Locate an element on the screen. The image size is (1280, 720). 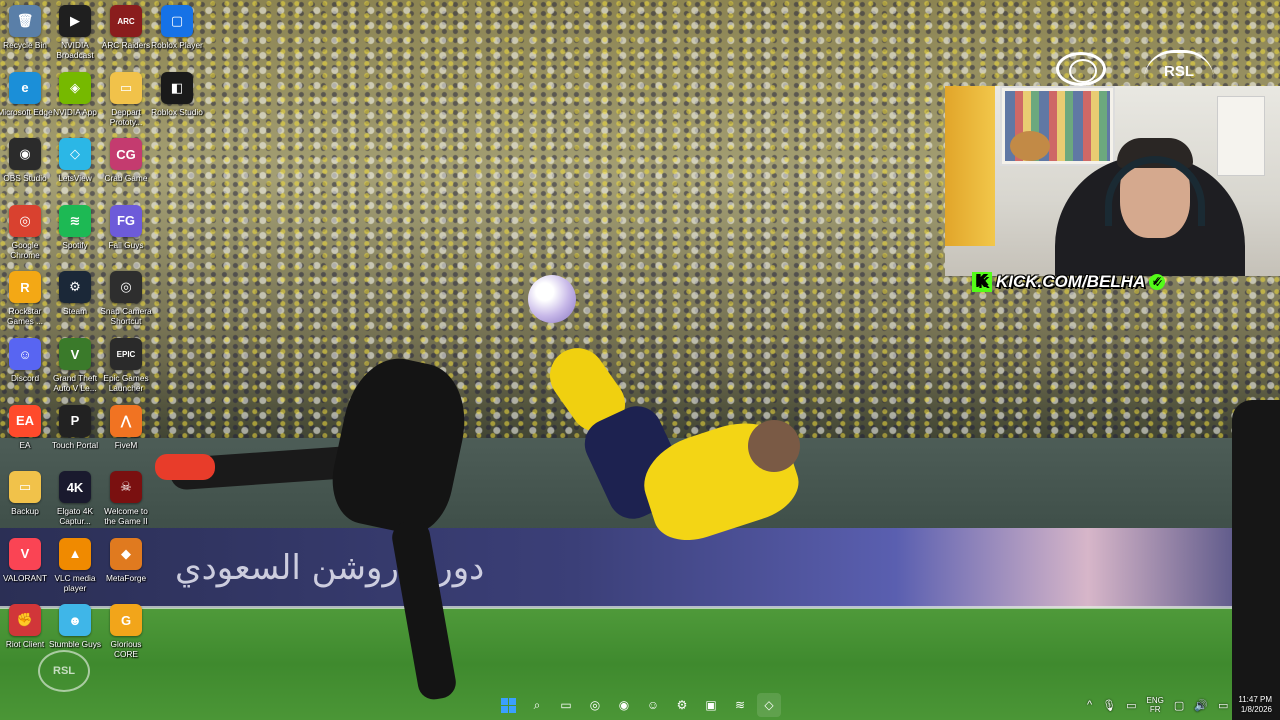
desktop-shortcut: P Touch Portal is located at coordinates (75, 432).